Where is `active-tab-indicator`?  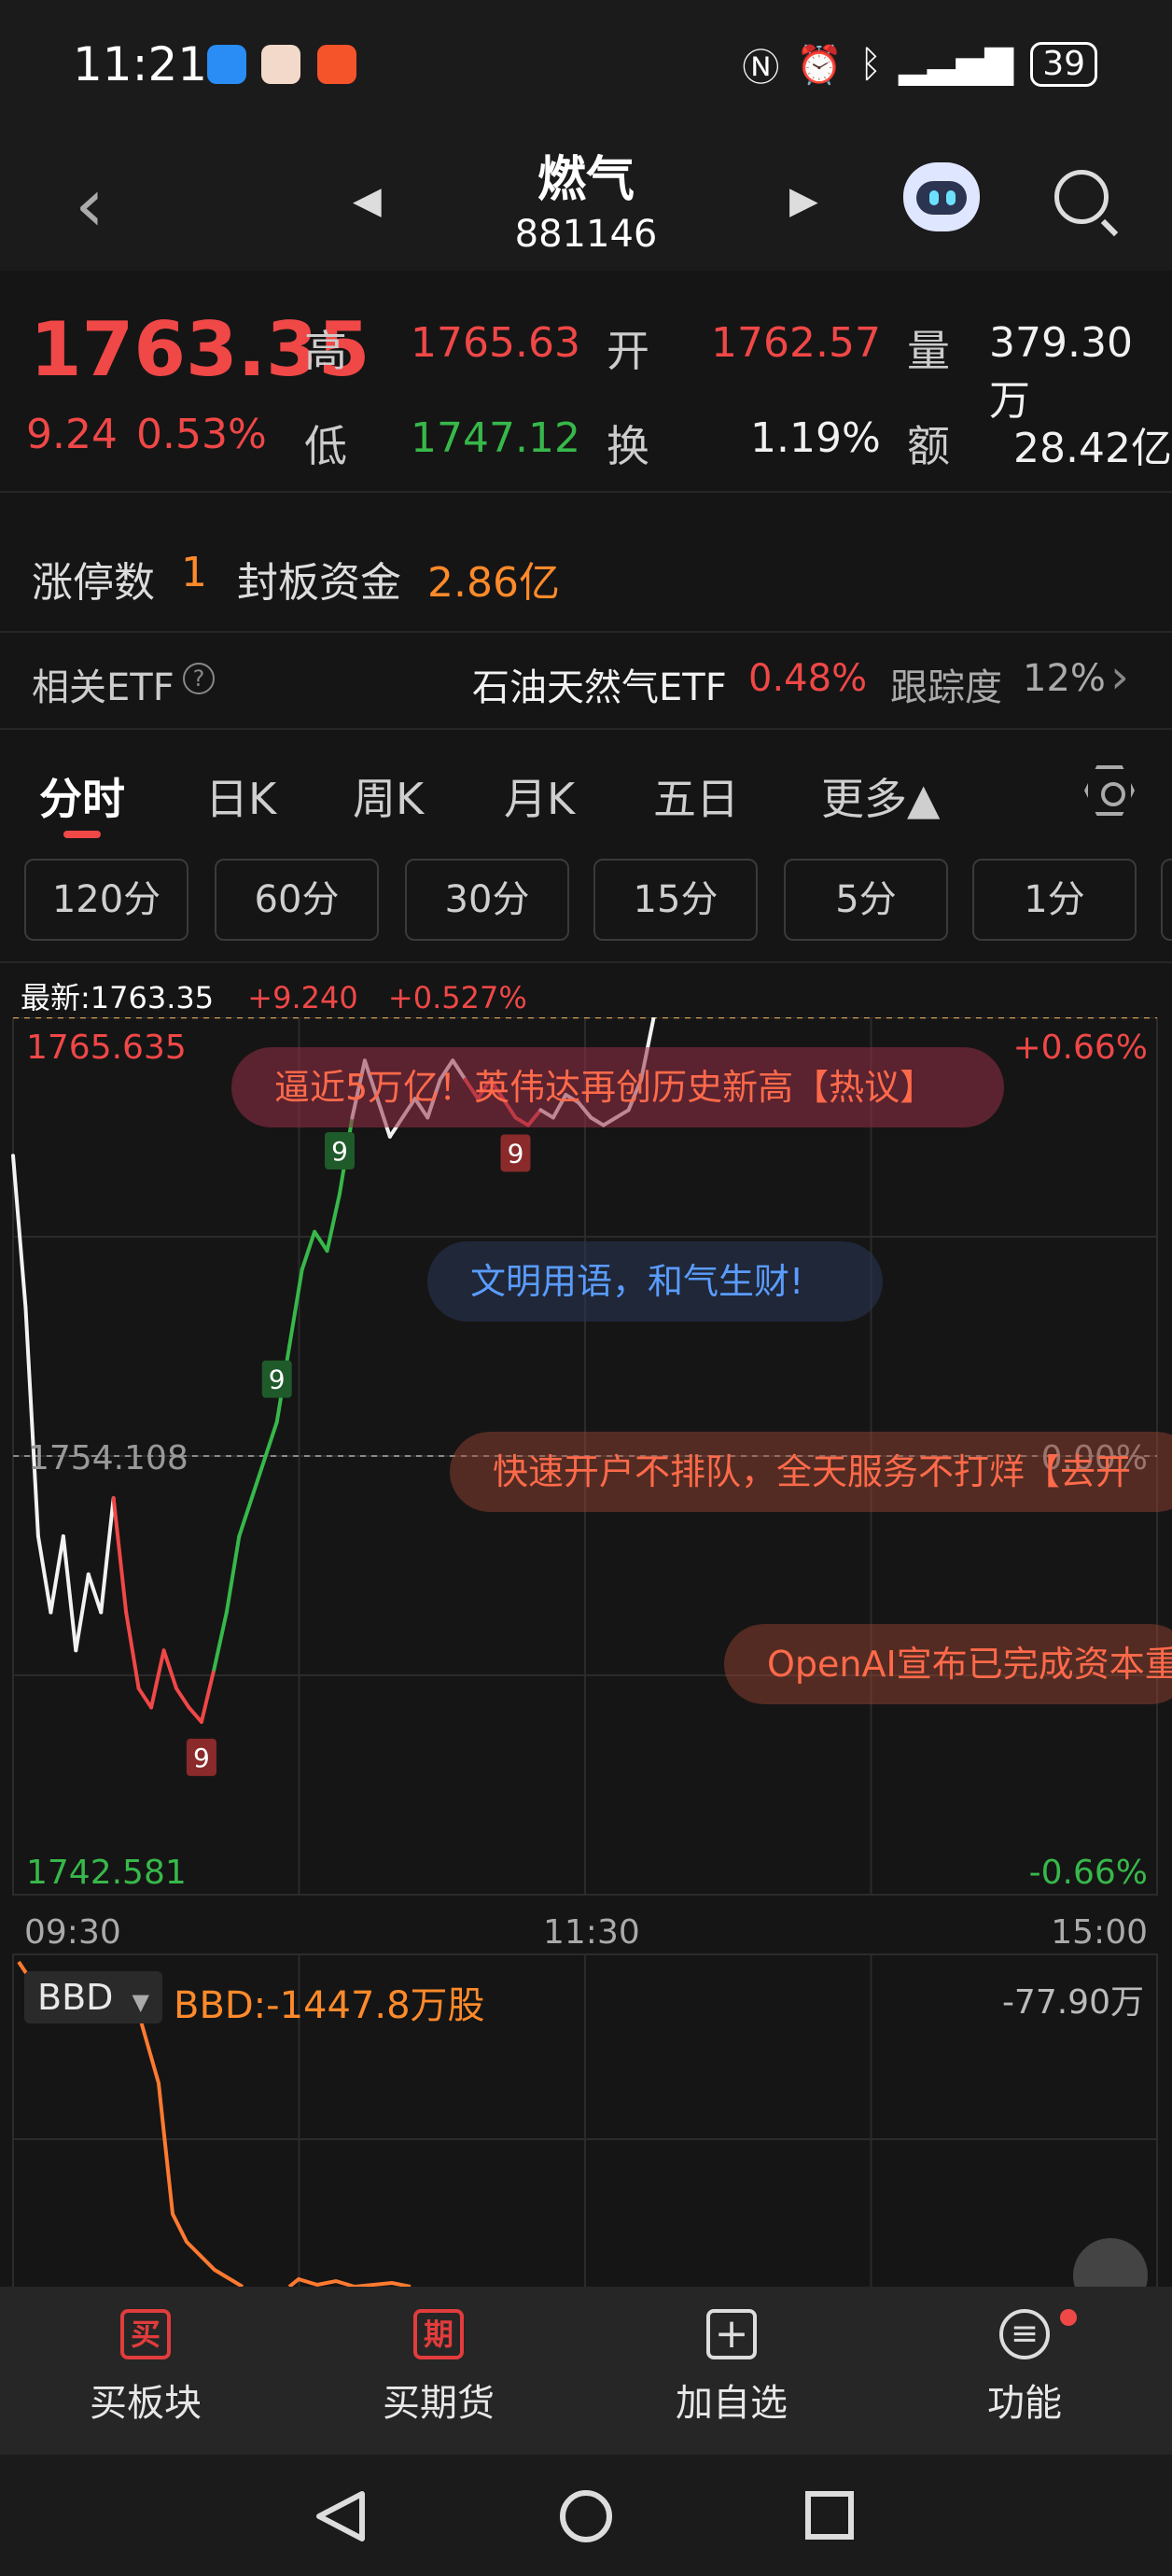 active-tab-indicator is located at coordinates (82, 834).